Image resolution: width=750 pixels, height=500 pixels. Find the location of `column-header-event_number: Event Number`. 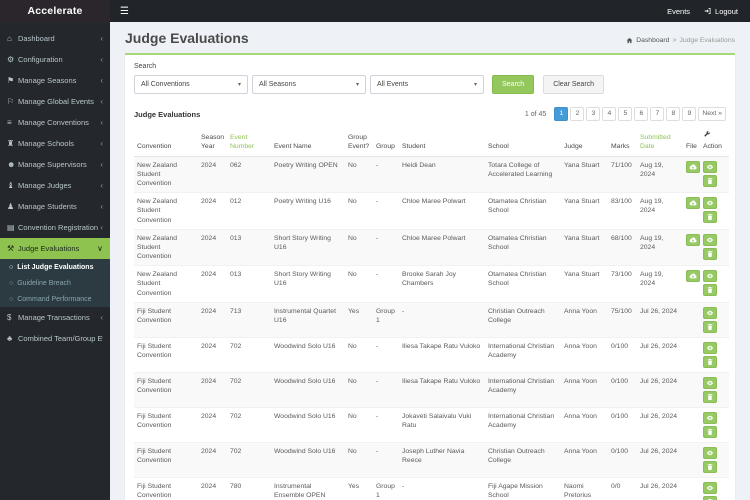

column-header-event_number: Event Number is located at coordinates (249, 142).